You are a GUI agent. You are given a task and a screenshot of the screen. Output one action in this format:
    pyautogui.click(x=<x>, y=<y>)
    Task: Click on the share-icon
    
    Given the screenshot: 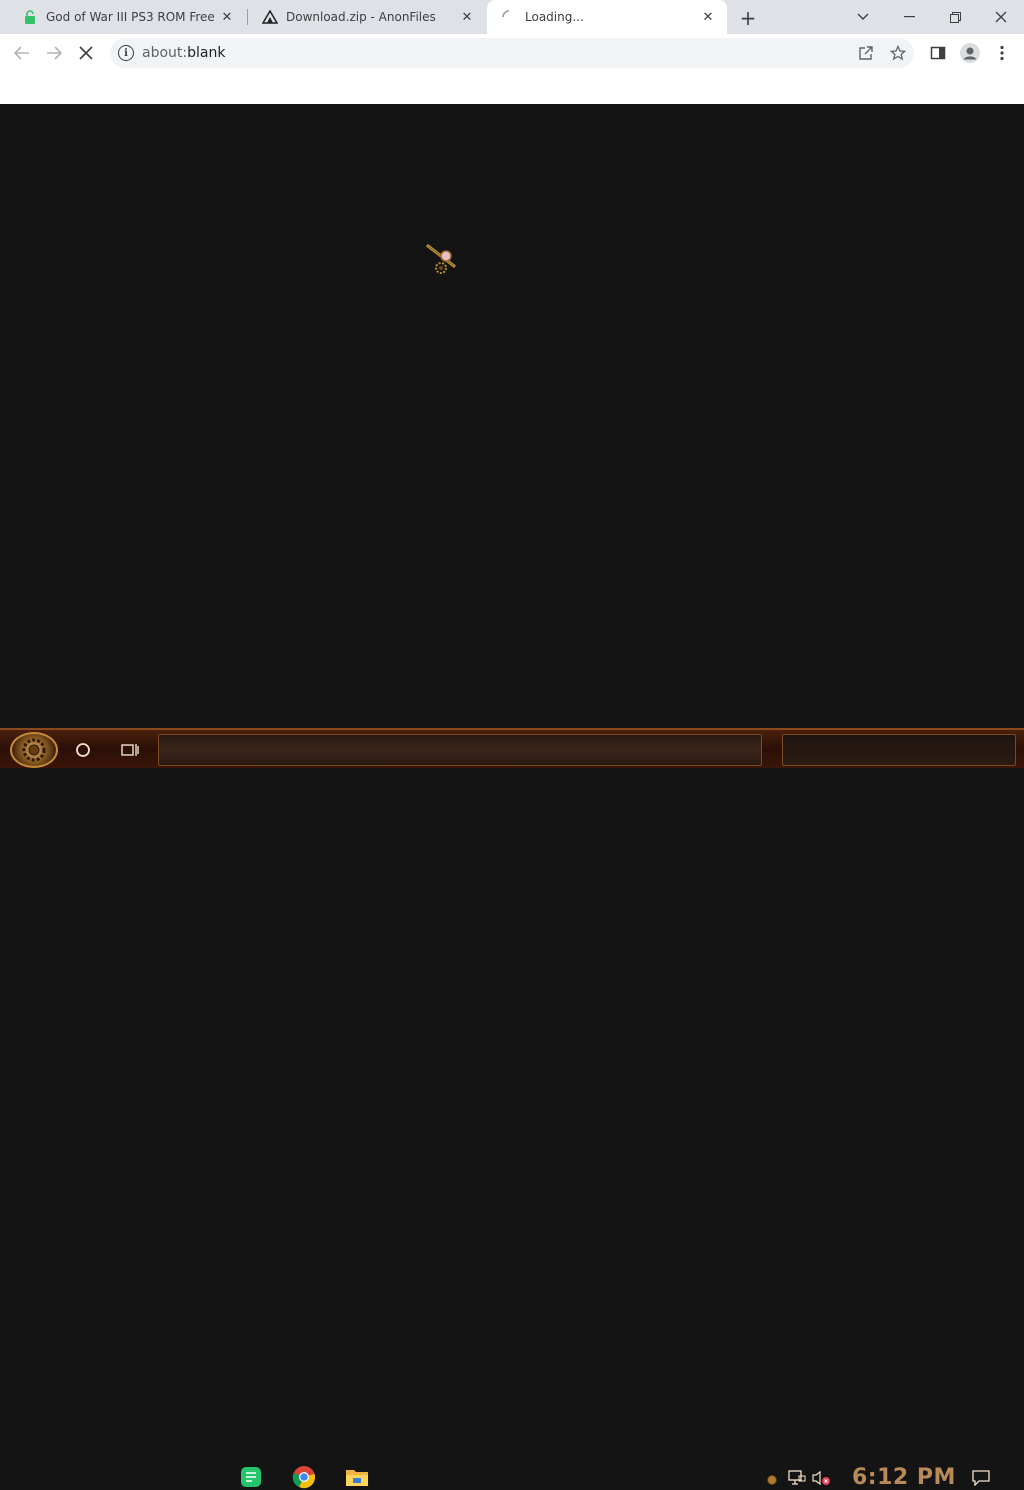 What is the action you would take?
    pyautogui.click(x=866, y=53)
    